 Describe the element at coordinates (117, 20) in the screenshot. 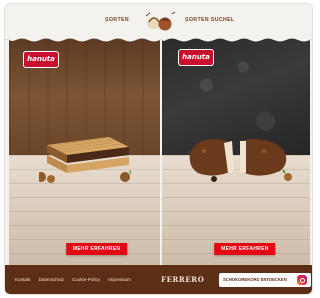

I see `nav-link-sorten: SORTEN` at that location.